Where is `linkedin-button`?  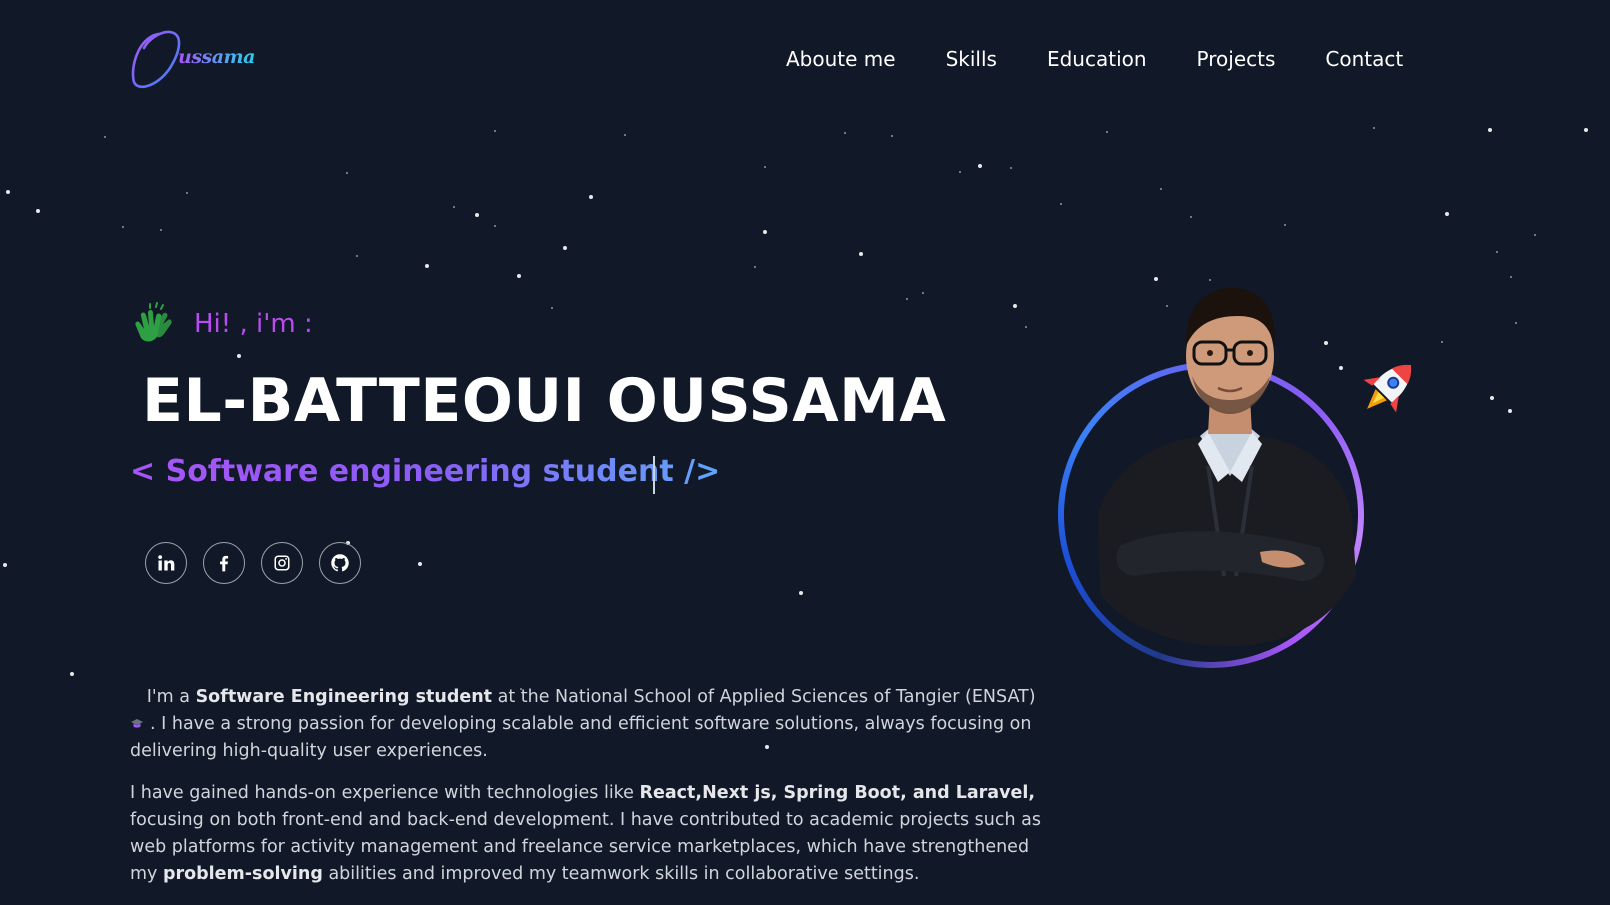 linkedin-button is located at coordinates (166, 563).